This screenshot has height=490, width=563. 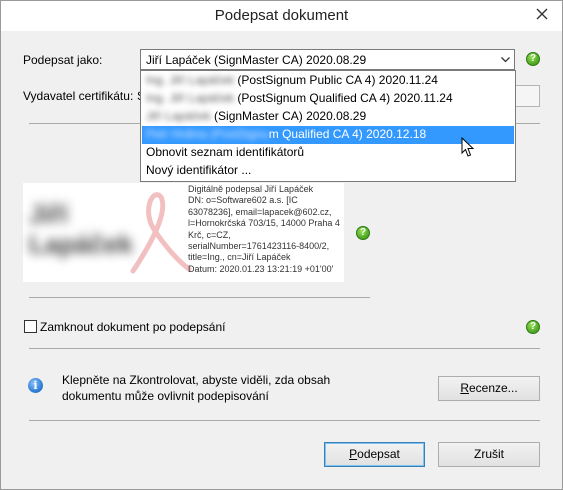 What do you see at coordinates (378, 454) in the screenshot?
I see `sign-button-label: odepsat` at bounding box center [378, 454].